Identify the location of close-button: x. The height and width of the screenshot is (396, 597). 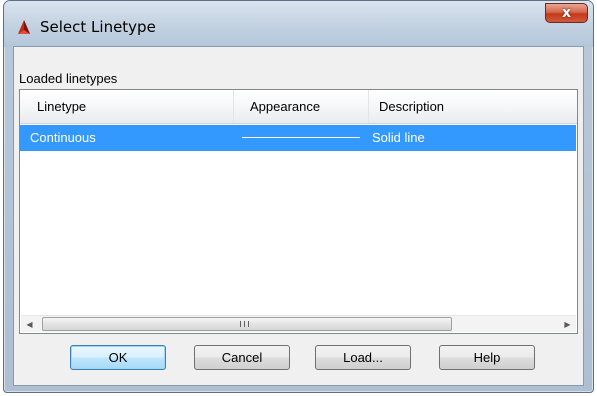
(566, 13).